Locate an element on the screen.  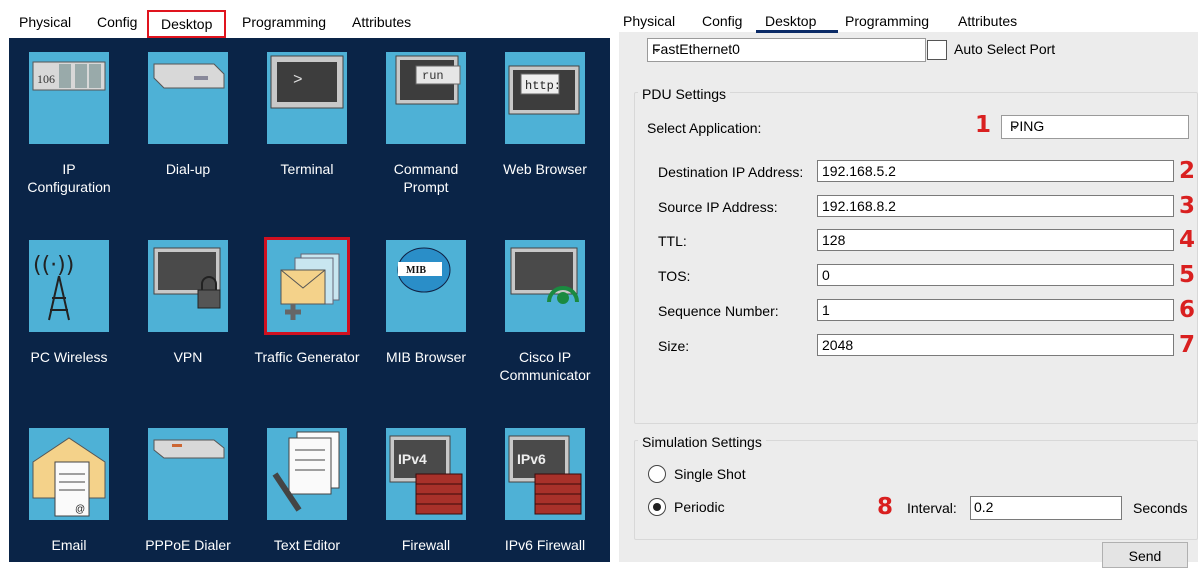
send-button: Send is located at coordinates (1145, 555).